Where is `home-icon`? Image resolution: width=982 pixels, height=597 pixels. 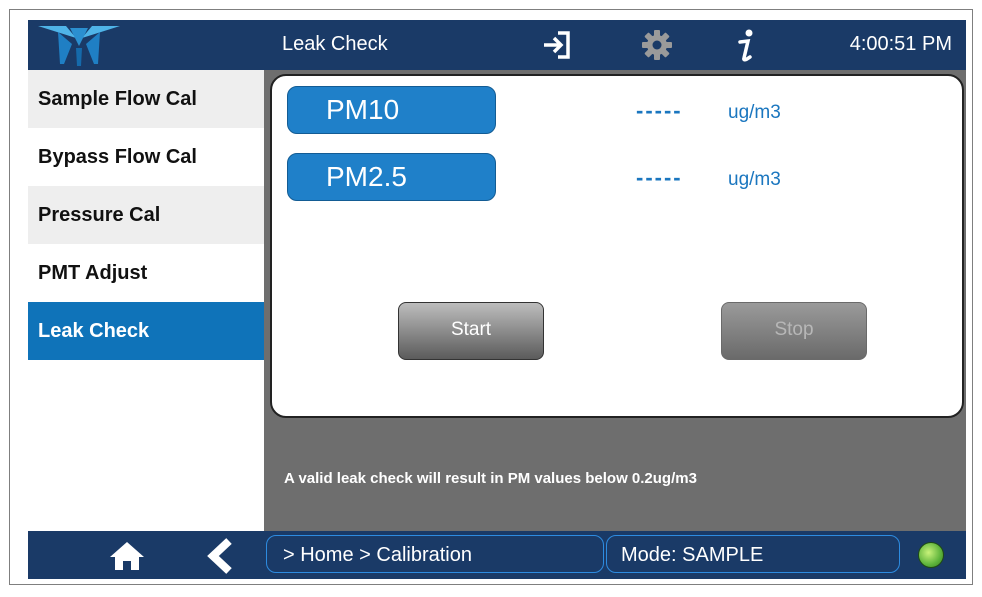 home-icon is located at coordinates (127, 556).